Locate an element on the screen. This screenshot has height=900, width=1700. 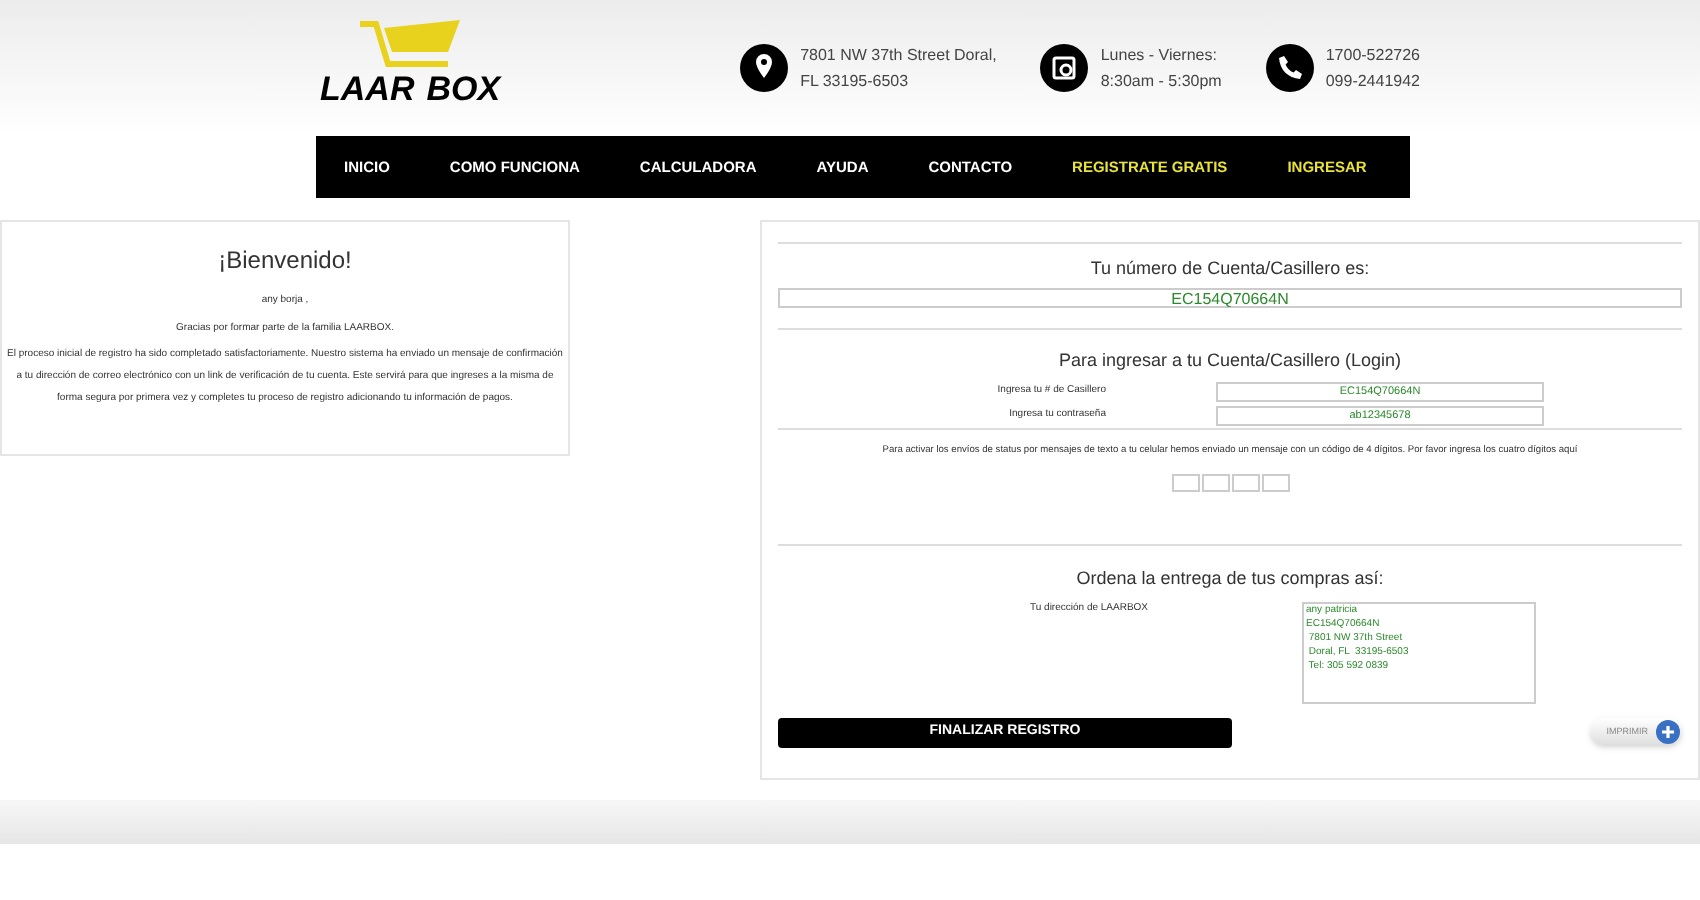
location-pin-icon is located at coordinates (764, 68).